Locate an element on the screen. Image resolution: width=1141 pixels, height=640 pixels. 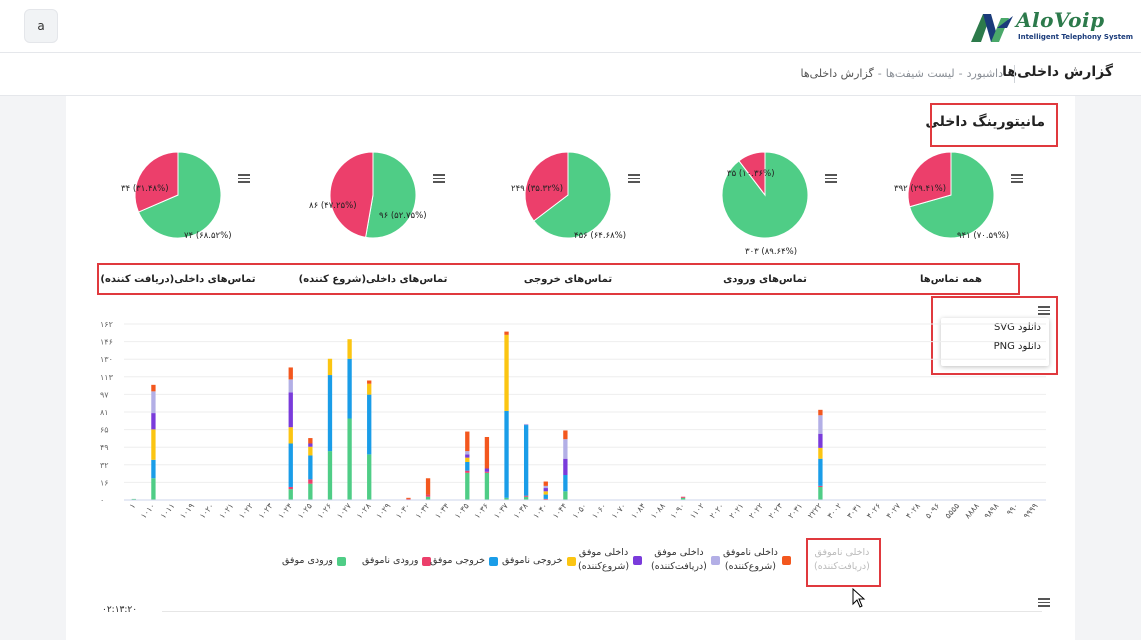
x-tick-label: ۲۰۲۱ is located at coordinates (737, 511).